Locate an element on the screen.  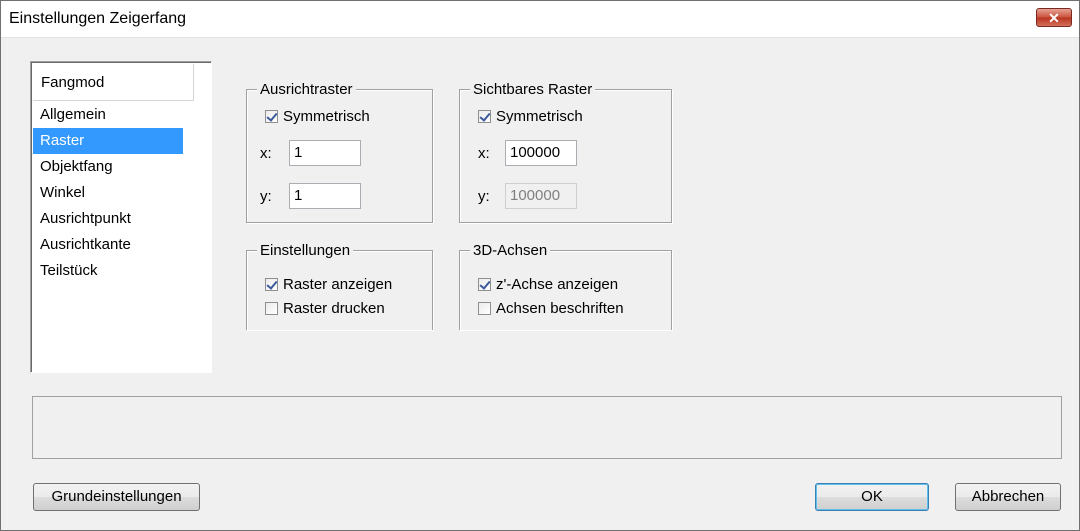
close-icon: ✕ is located at coordinates (1054, 18).